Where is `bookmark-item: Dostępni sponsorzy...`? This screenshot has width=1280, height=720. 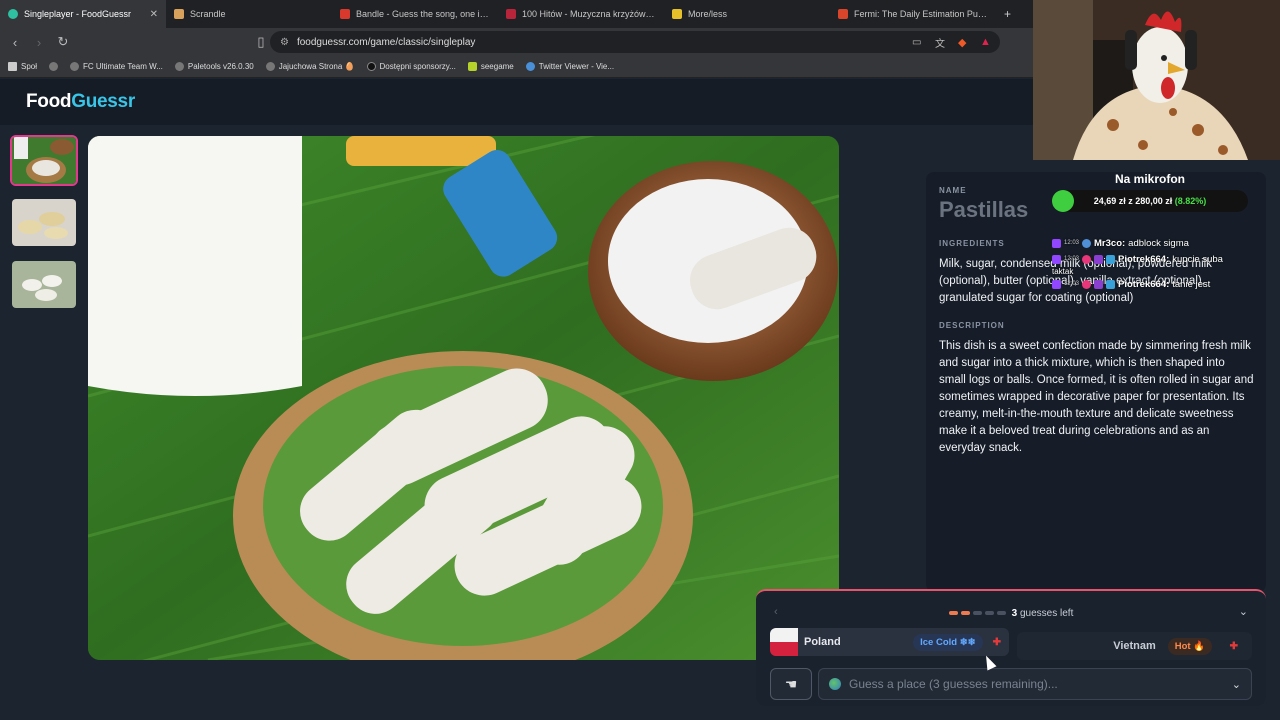
bookmark-item: Dostępni sponsorzy... is located at coordinates (411, 66).